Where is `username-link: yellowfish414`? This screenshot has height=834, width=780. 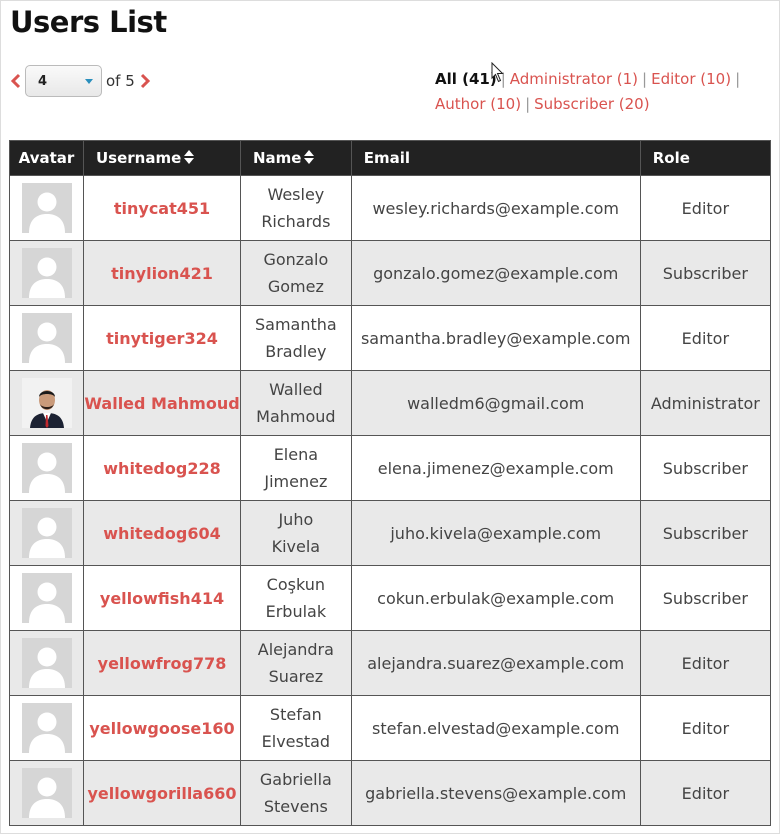
username-link: yellowfish414 is located at coordinates (162, 598).